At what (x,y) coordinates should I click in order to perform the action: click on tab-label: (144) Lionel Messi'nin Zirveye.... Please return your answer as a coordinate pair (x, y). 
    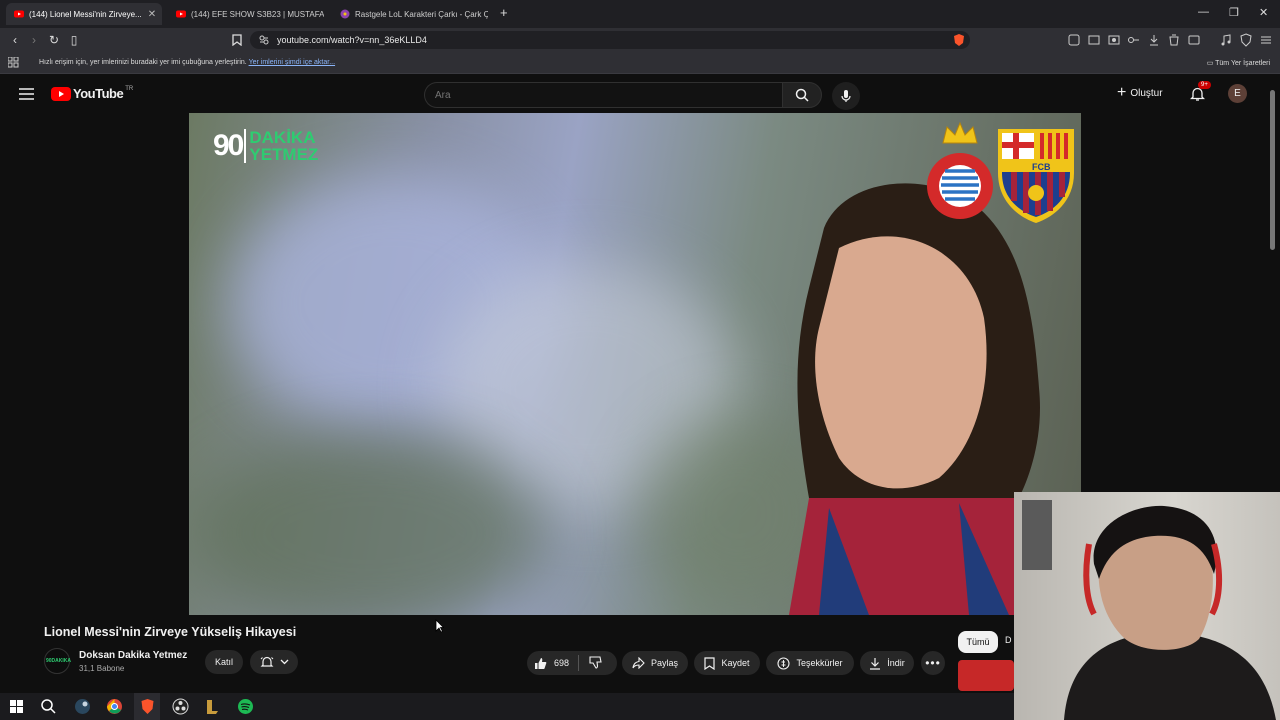
    Looking at the image, I should click on (85, 14).